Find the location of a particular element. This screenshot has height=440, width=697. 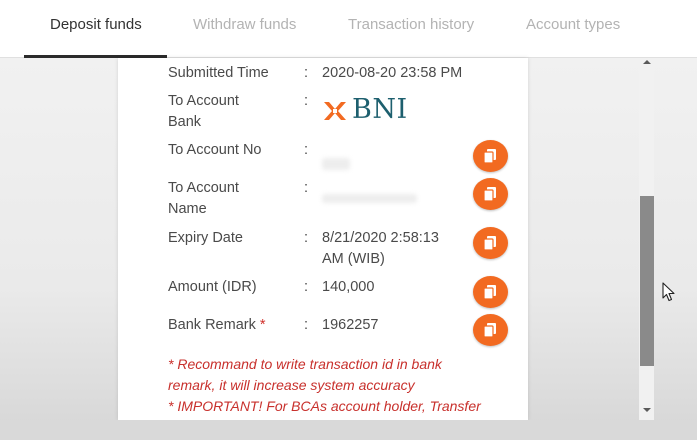

to-account-bank-label: To Account Bank is located at coordinates (228, 112).